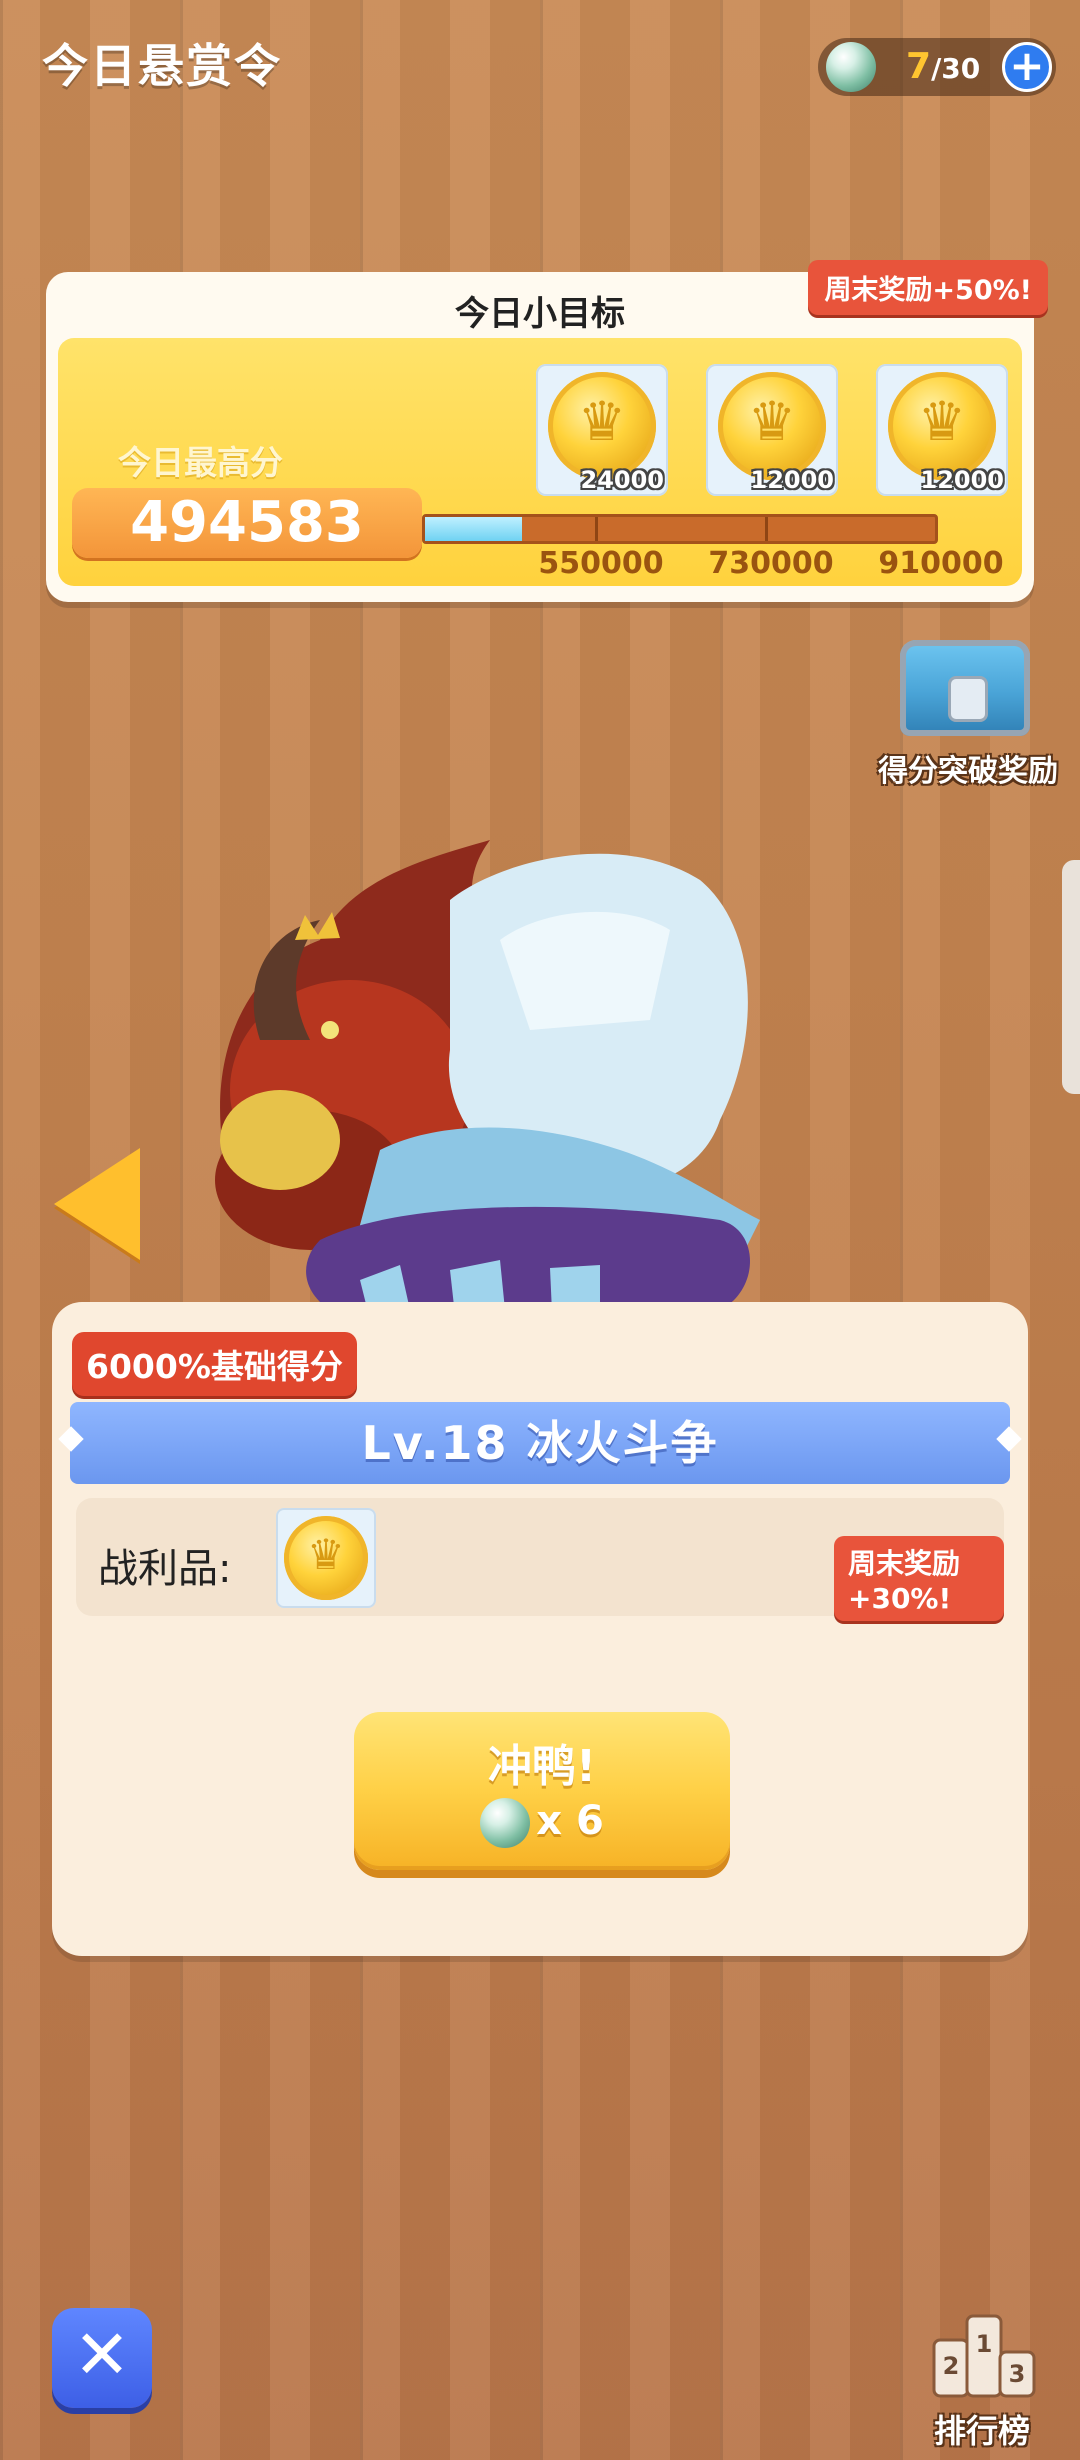  Describe the element at coordinates (951, 2366) in the screenshot. I see `podium-second: 2` at that location.